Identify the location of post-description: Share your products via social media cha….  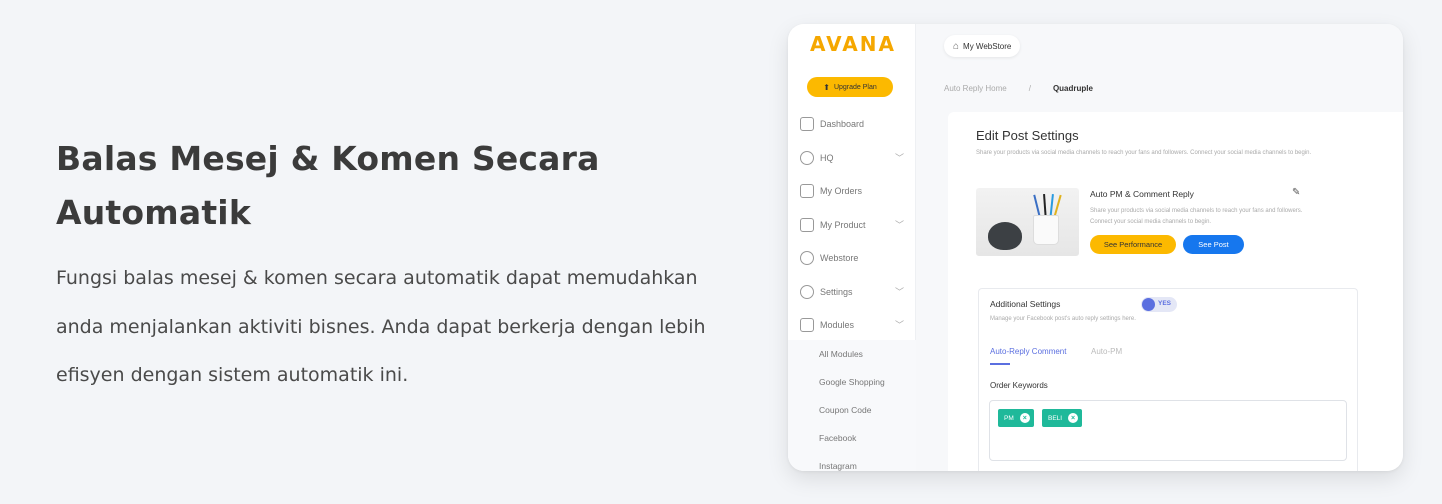
(1196, 216).